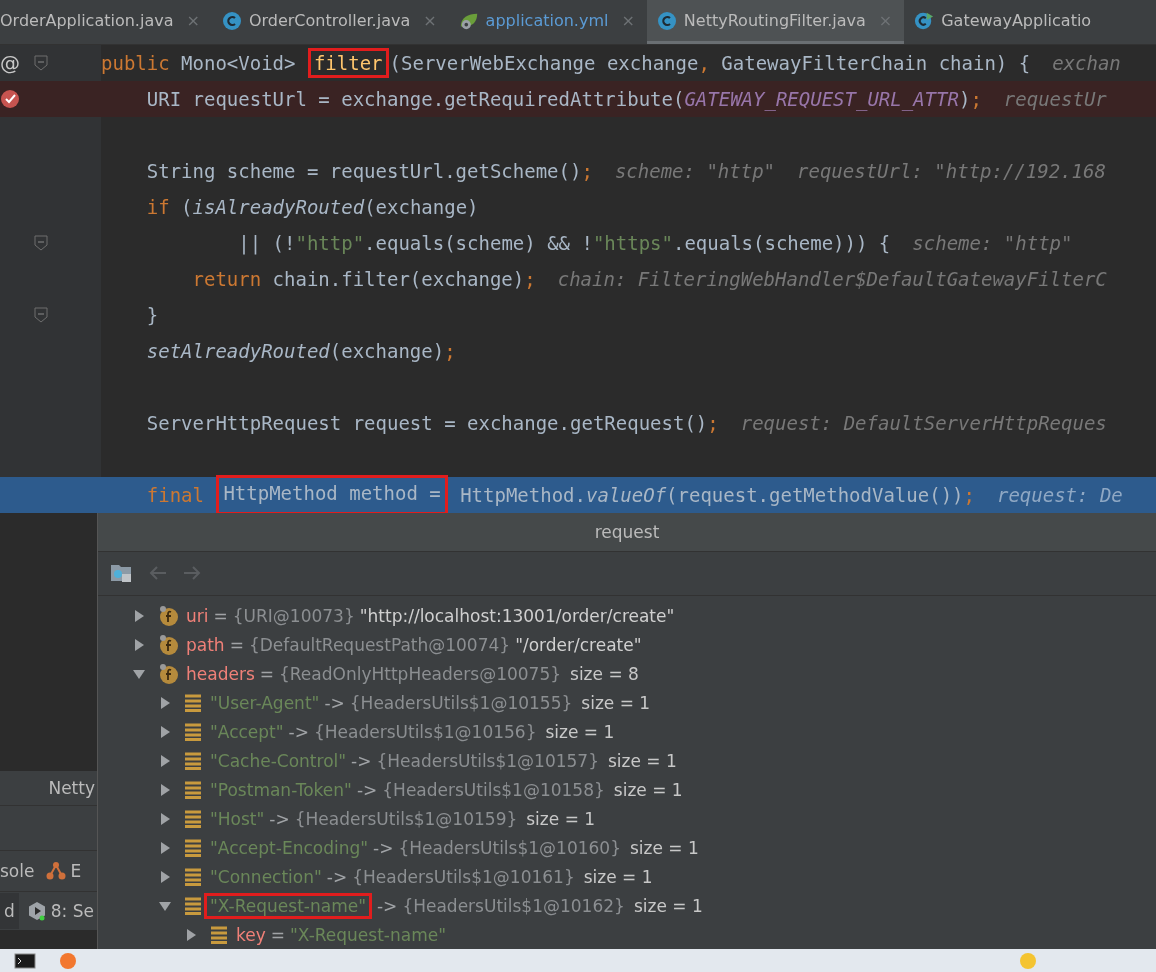  What do you see at coordinates (36, 911) in the screenshot?
I see `run-service-icon` at bounding box center [36, 911].